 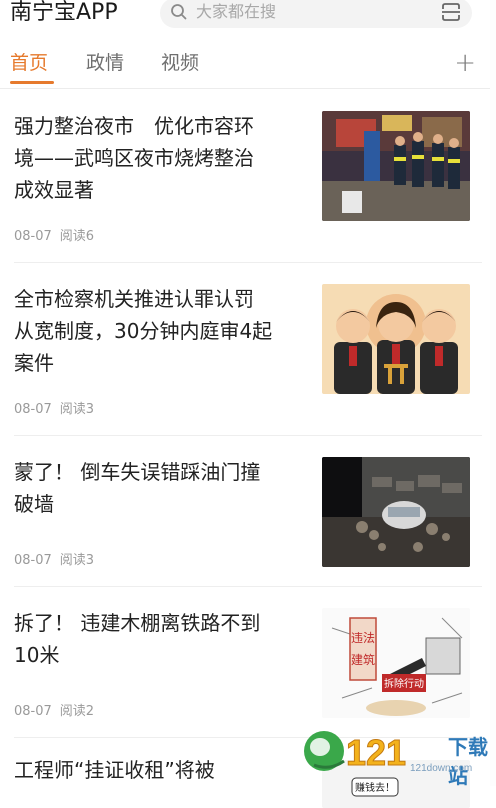 What do you see at coordinates (451, 14) in the screenshot?
I see `scan-icon` at bounding box center [451, 14].